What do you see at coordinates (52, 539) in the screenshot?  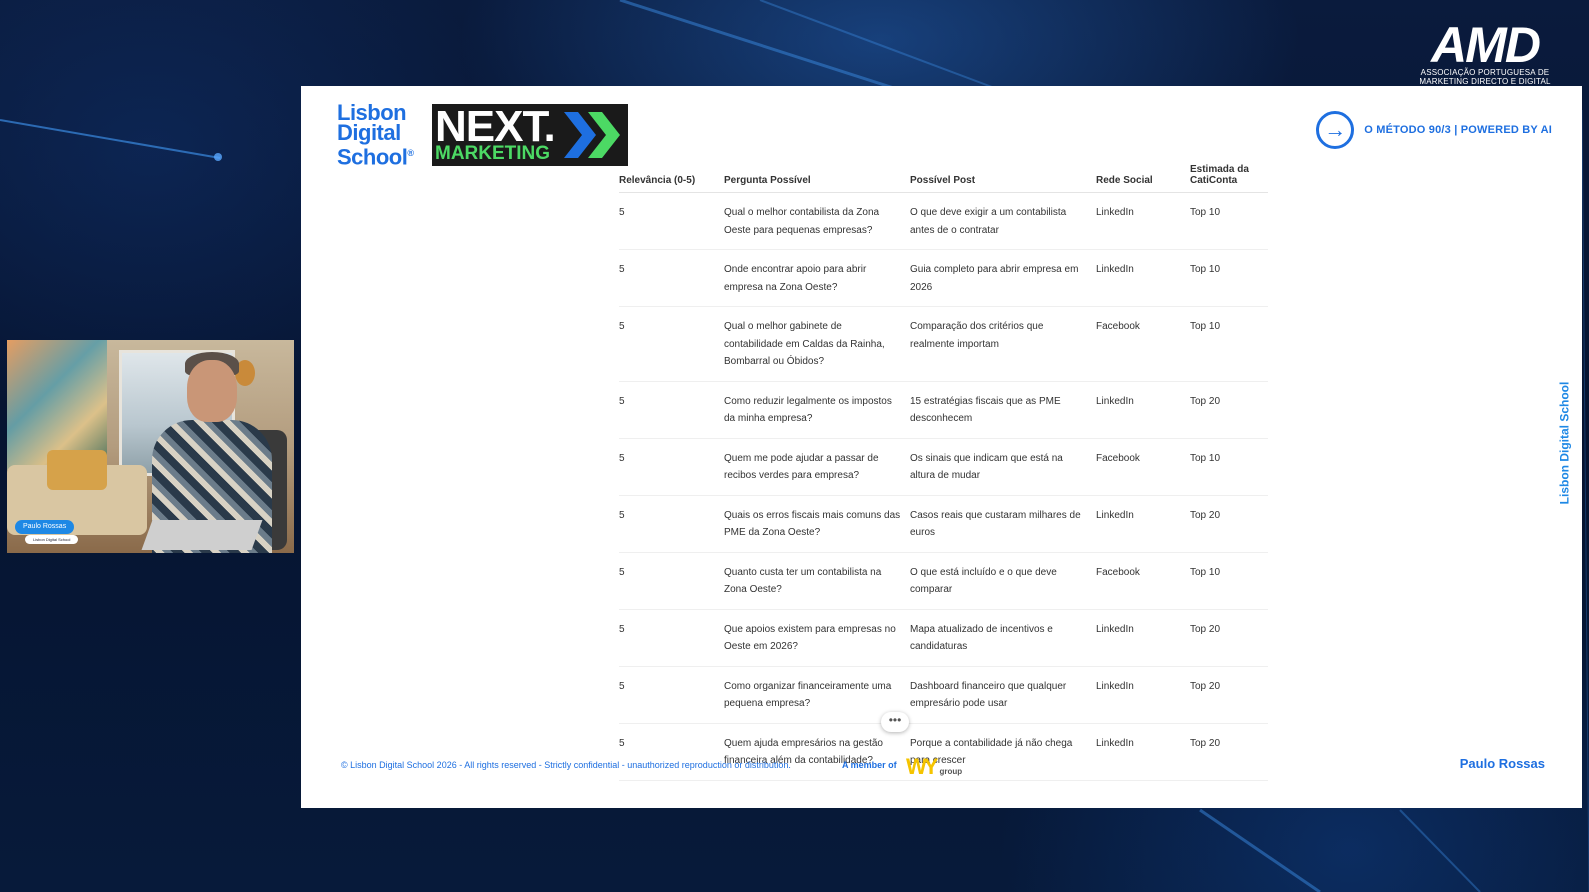 I see `presenter-sub-tag: Lisbon Digital School` at bounding box center [52, 539].